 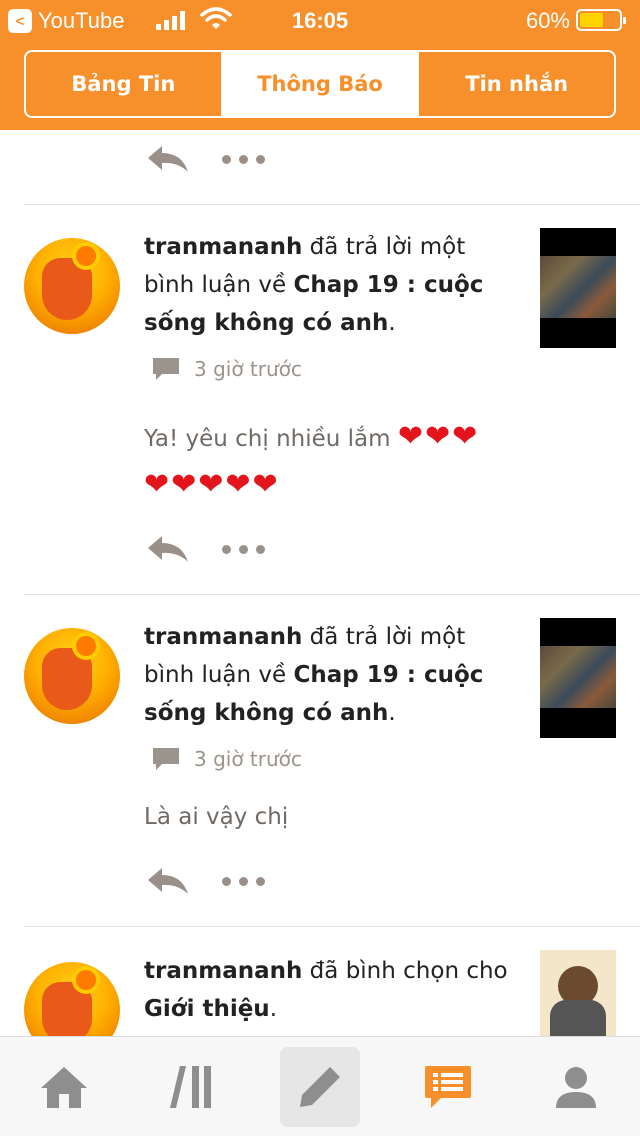 What do you see at coordinates (312, 460) in the screenshot?
I see `reply-message: Ya! yêu chị nhiều lắm ❤❤❤ ❤❤❤❤❤` at bounding box center [312, 460].